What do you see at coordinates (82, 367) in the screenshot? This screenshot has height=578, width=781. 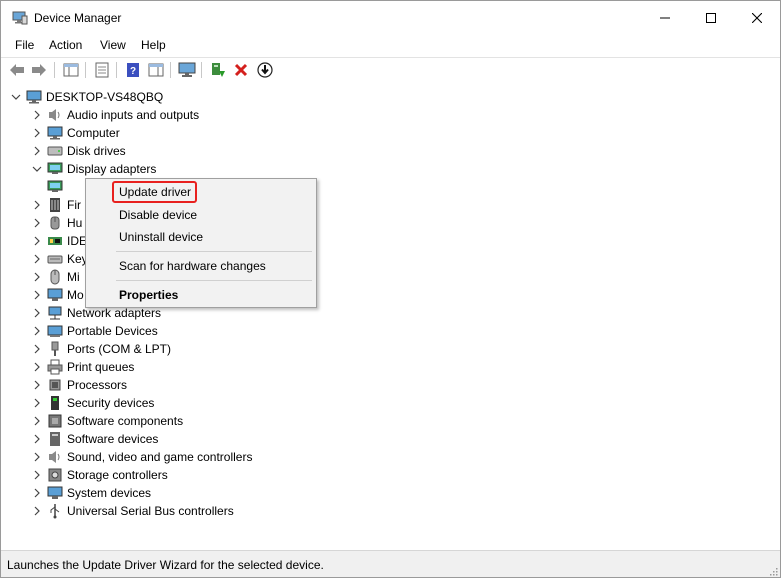 I see `tree-item-print-queues: Print queues` at bounding box center [82, 367].